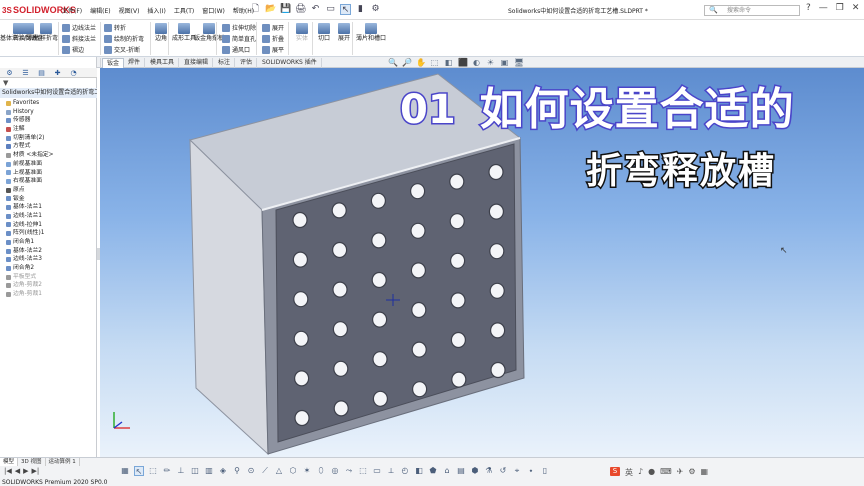  Describe the element at coordinates (48, 285) in the screenshot. I see `tree-item: 边角-剪裁2` at that location.